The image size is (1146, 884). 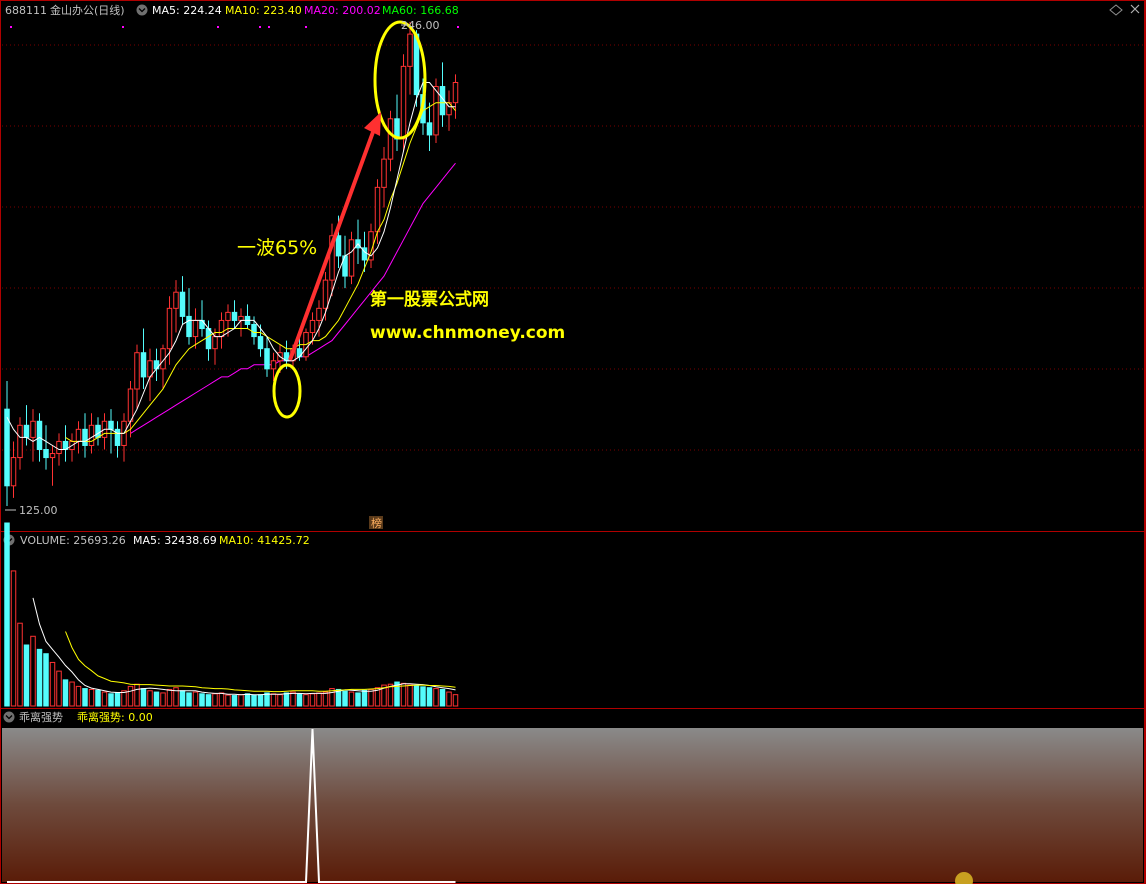 I want to click on collapse-toggle-price, so click(x=142, y=10).